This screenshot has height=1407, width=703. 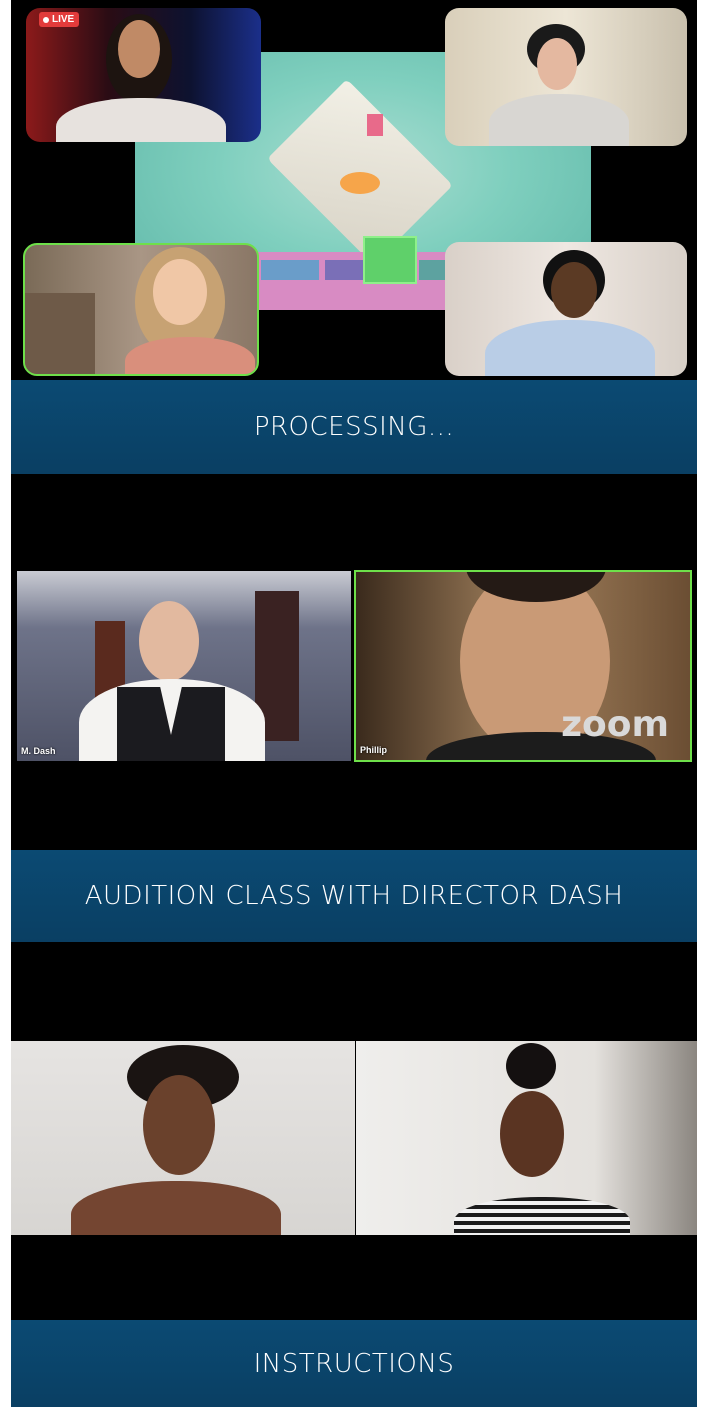 What do you see at coordinates (63, 19) in the screenshot?
I see `live-label: LIVE` at bounding box center [63, 19].